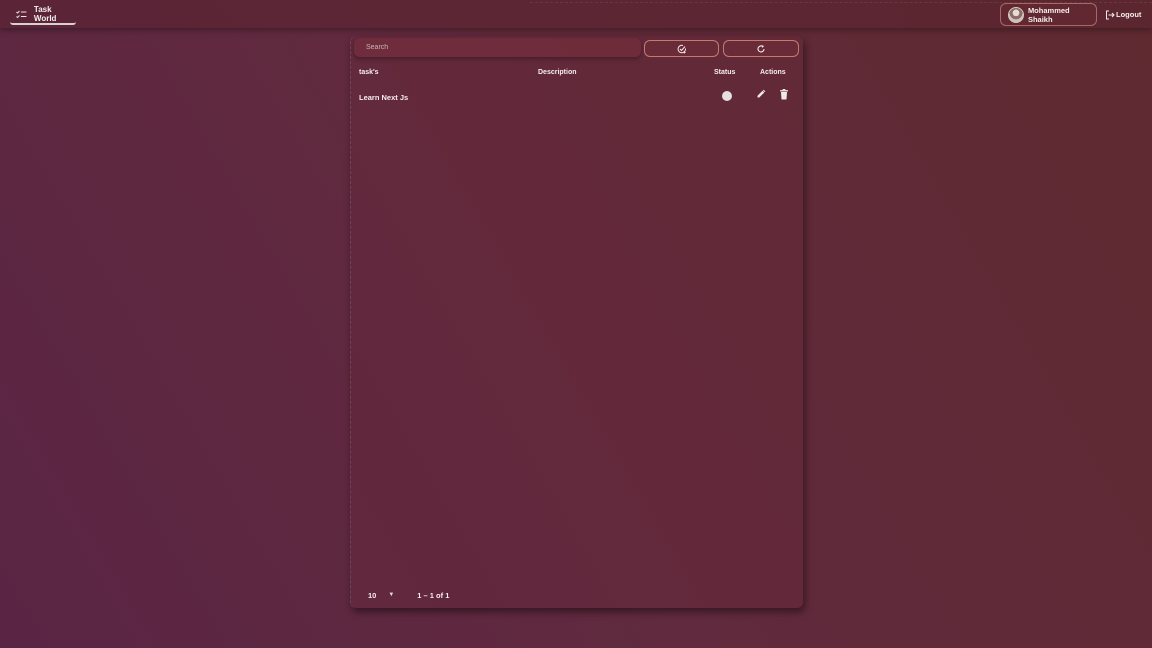  Describe the element at coordinates (773, 72) in the screenshot. I see `column-header-actions: Actions` at that location.